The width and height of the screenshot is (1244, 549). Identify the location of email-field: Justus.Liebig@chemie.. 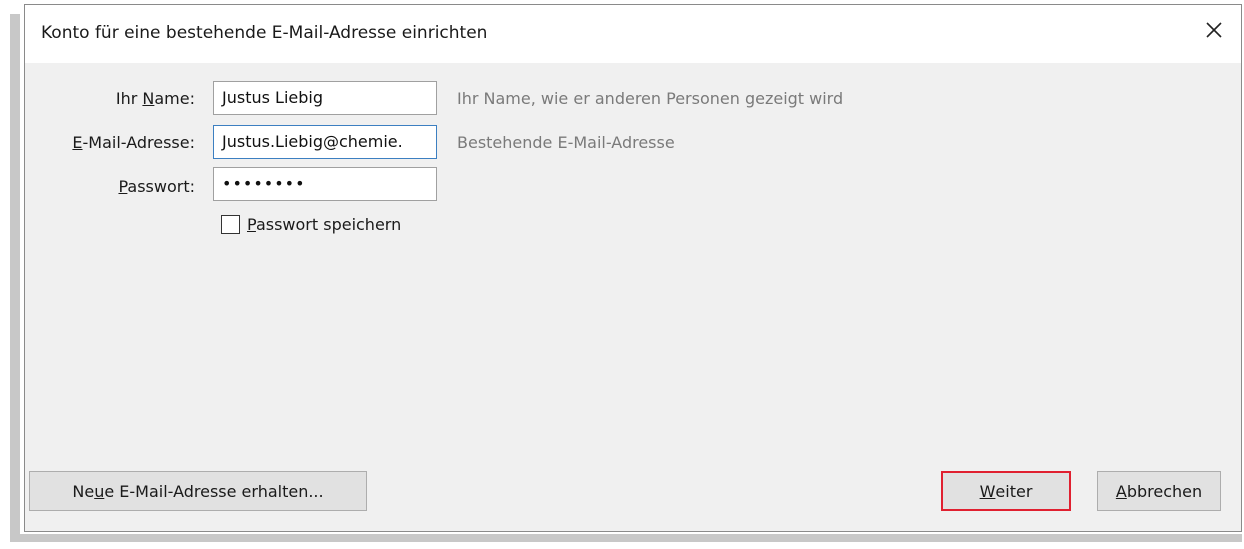
(325, 142).